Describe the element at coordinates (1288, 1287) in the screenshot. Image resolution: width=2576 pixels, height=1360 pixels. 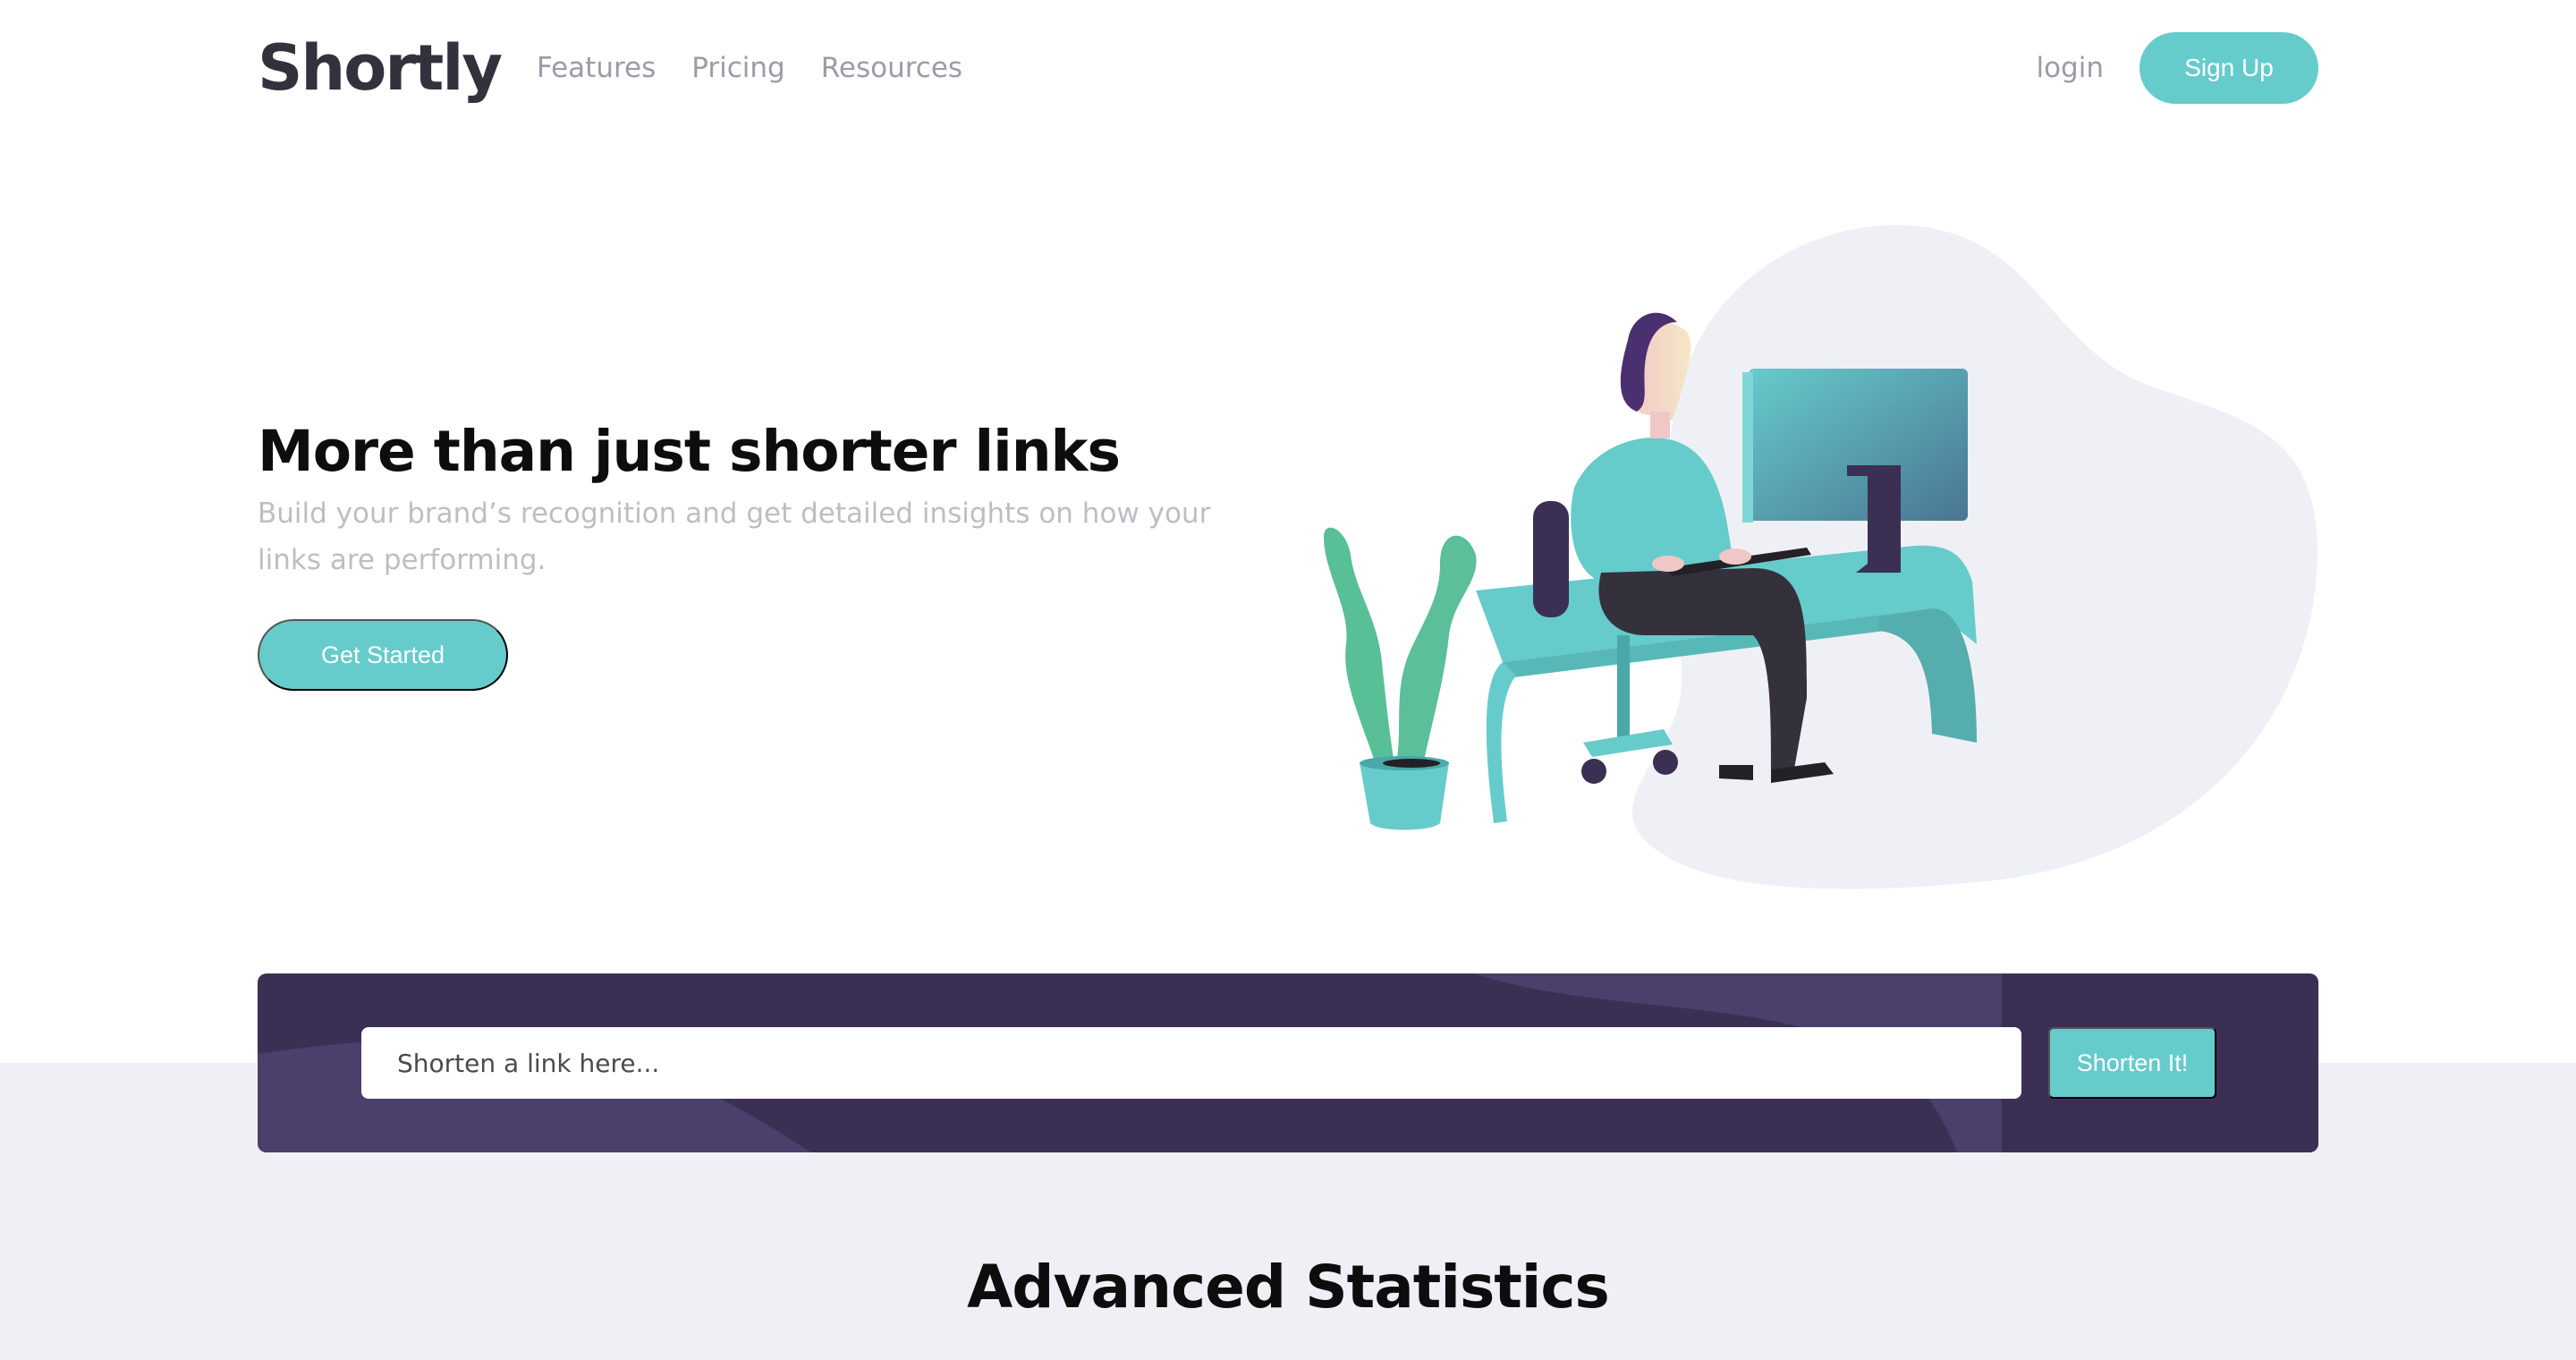
I see `advanced-statistics-title: Advanced Statistics` at that location.